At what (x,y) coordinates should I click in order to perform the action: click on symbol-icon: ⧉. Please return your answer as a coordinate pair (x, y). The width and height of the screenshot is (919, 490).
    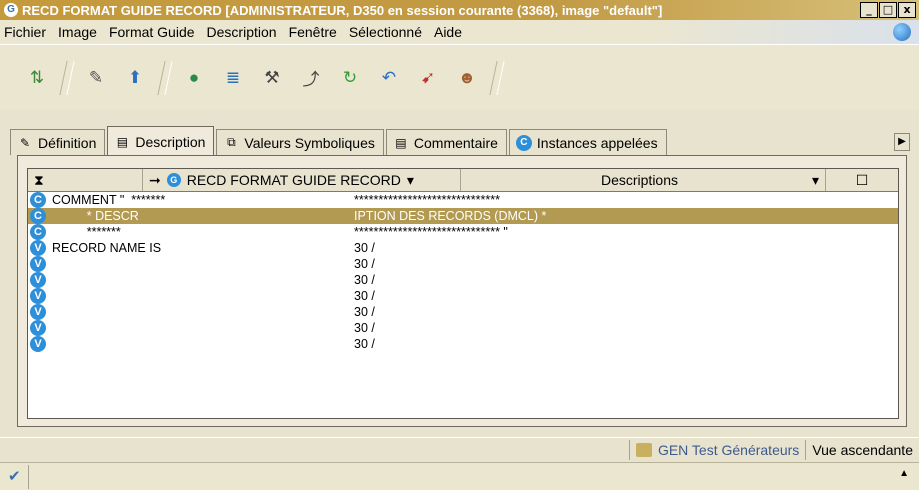
    Looking at the image, I should click on (231, 142).